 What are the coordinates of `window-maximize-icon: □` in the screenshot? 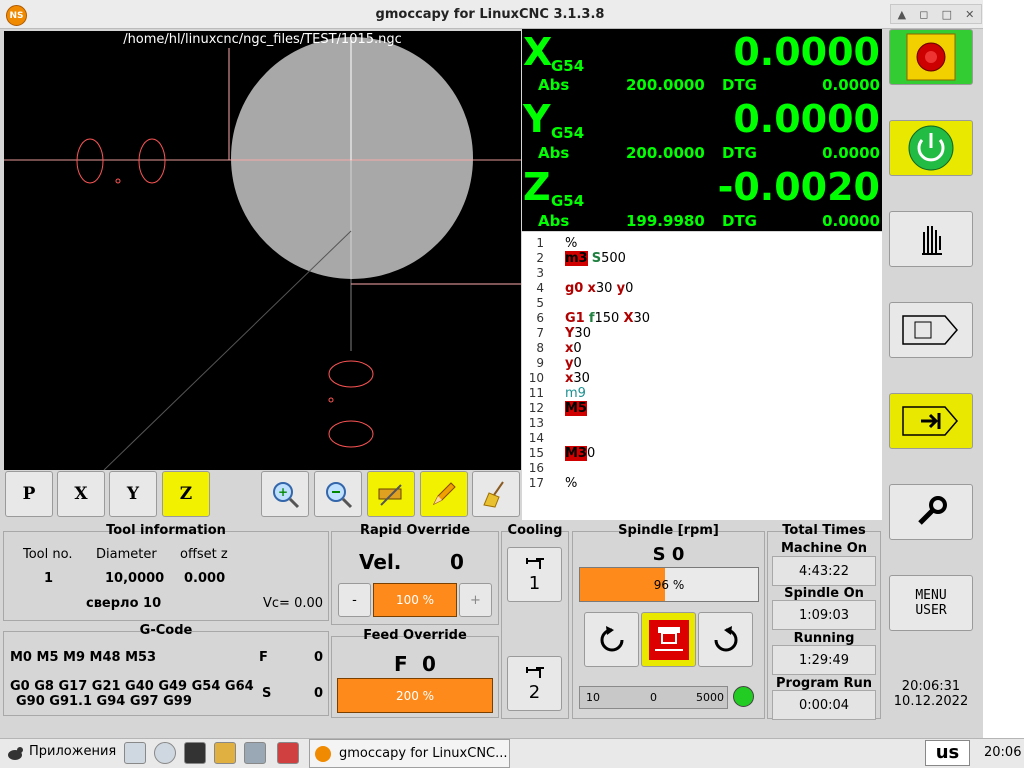 It's located at (947, 14).